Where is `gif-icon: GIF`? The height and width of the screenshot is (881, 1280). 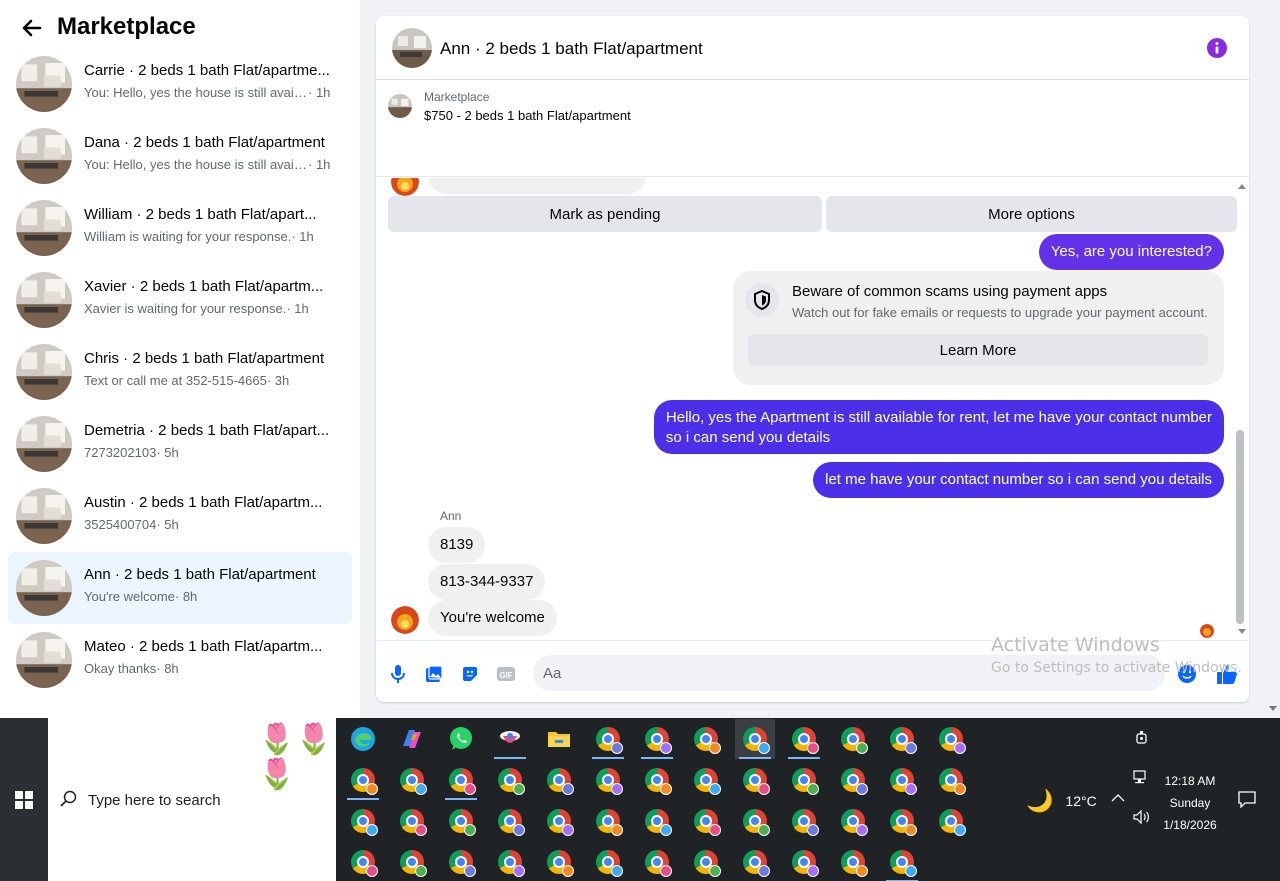
gif-icon: GIF is located at coordinates (506, 674).